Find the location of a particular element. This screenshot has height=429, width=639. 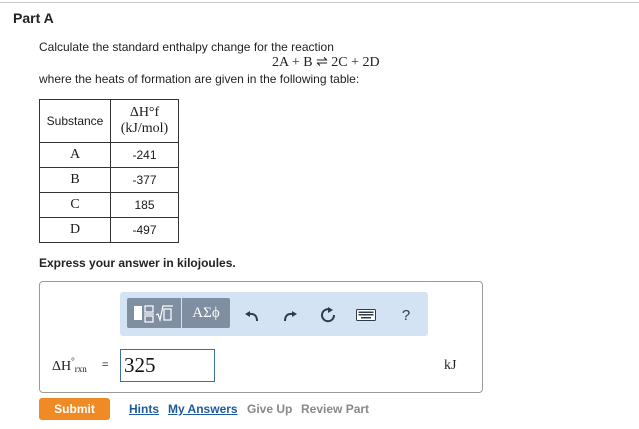

math-toolbar: ΑΣϕ ? is located at coordinates (274, 314).